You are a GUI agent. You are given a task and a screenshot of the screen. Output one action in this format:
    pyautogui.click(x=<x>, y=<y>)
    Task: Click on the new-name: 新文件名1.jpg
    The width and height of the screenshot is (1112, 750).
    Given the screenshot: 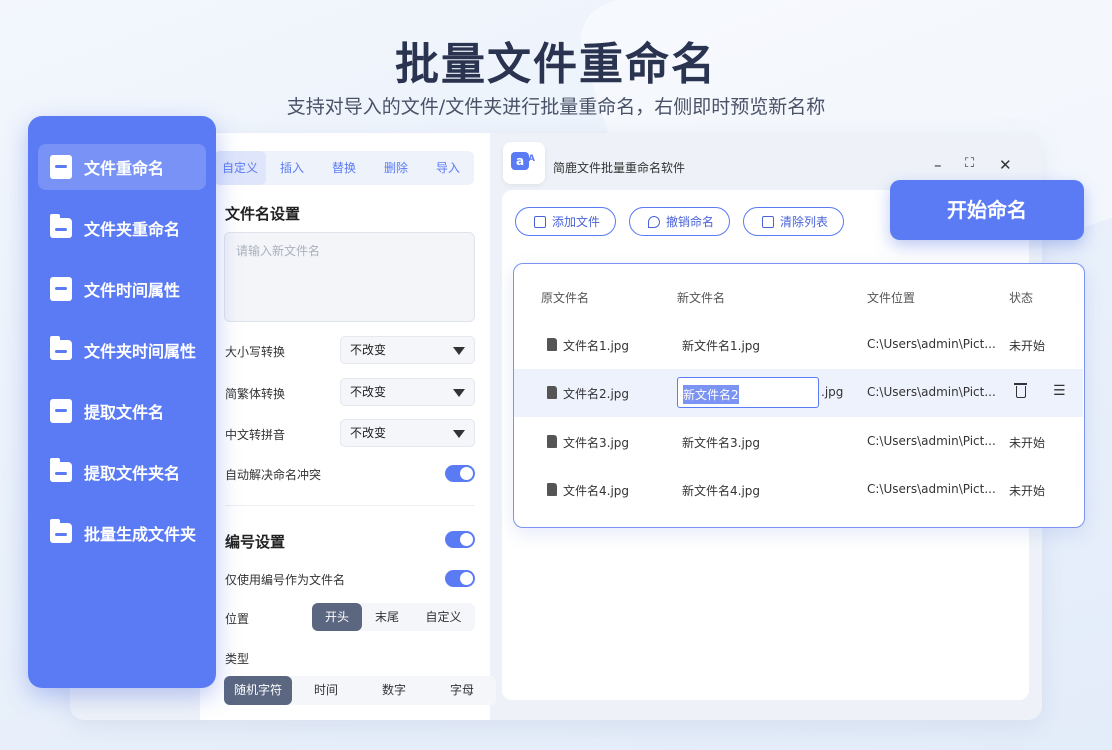 What is the action you would take?
    pyautogui.click(x=721, y=346)
    